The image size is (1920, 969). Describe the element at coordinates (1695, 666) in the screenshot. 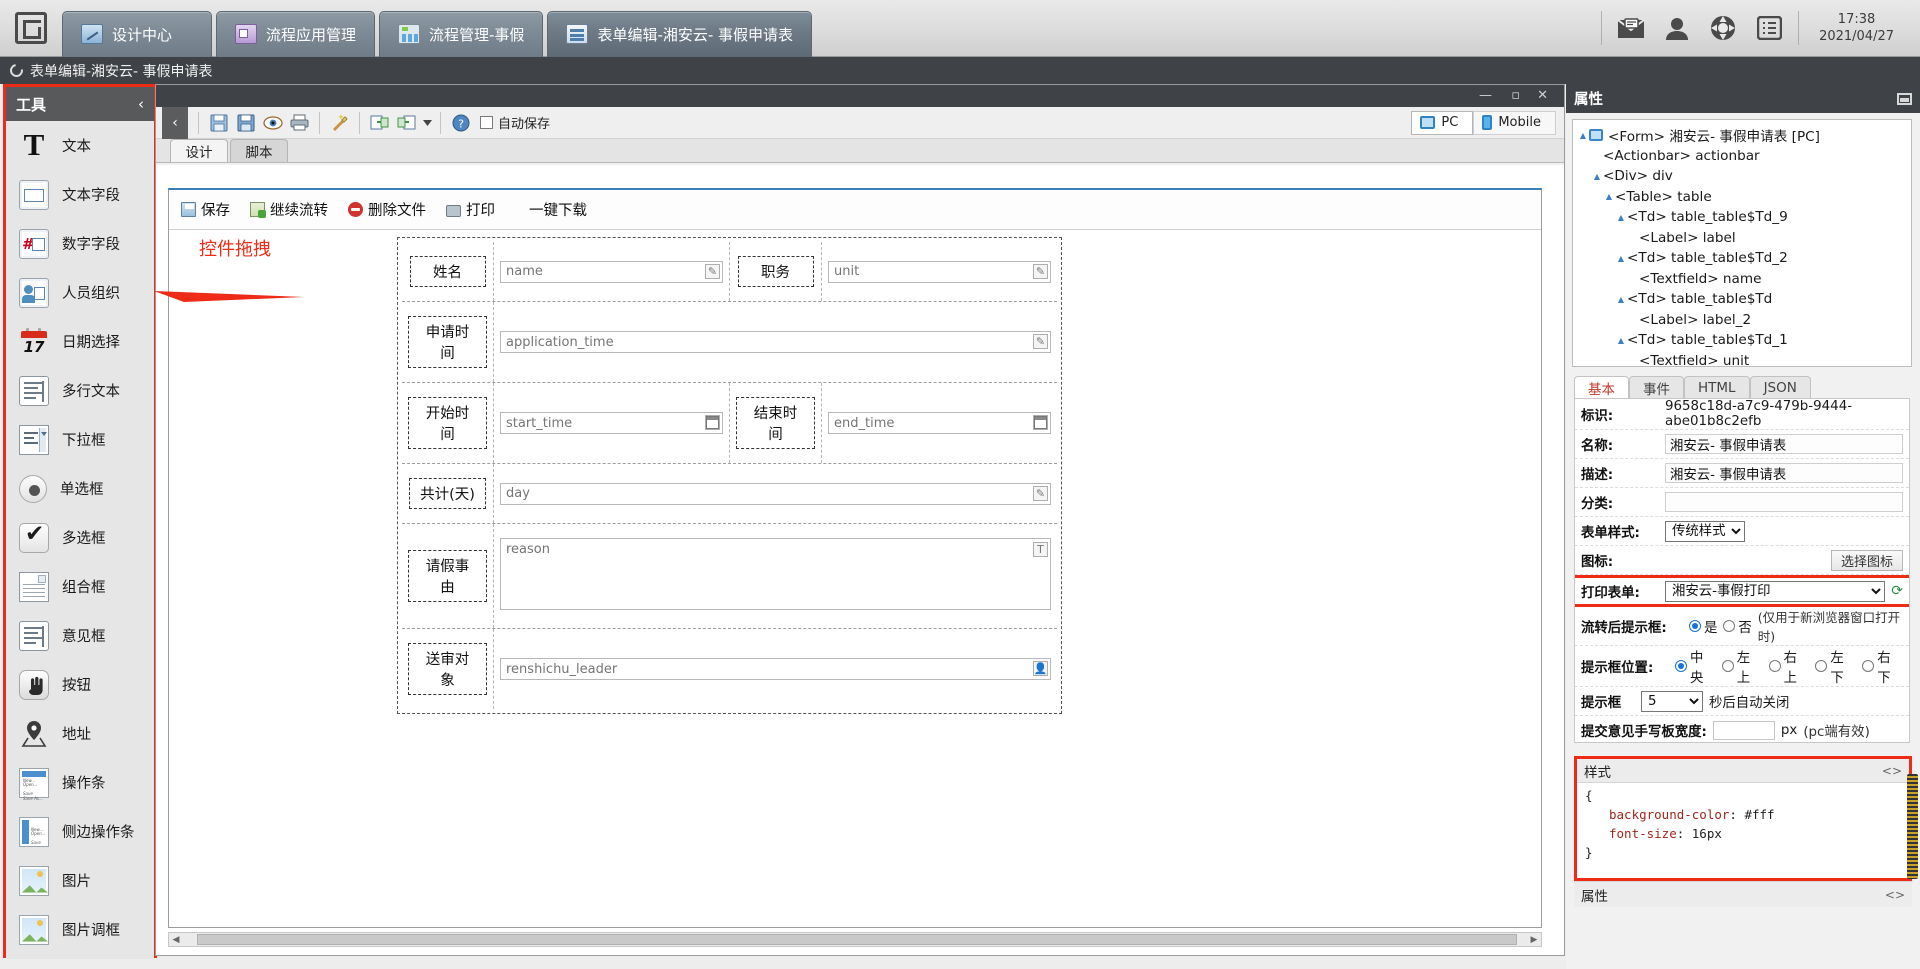

I see `promptpos-center-radio: 中央` at that location.